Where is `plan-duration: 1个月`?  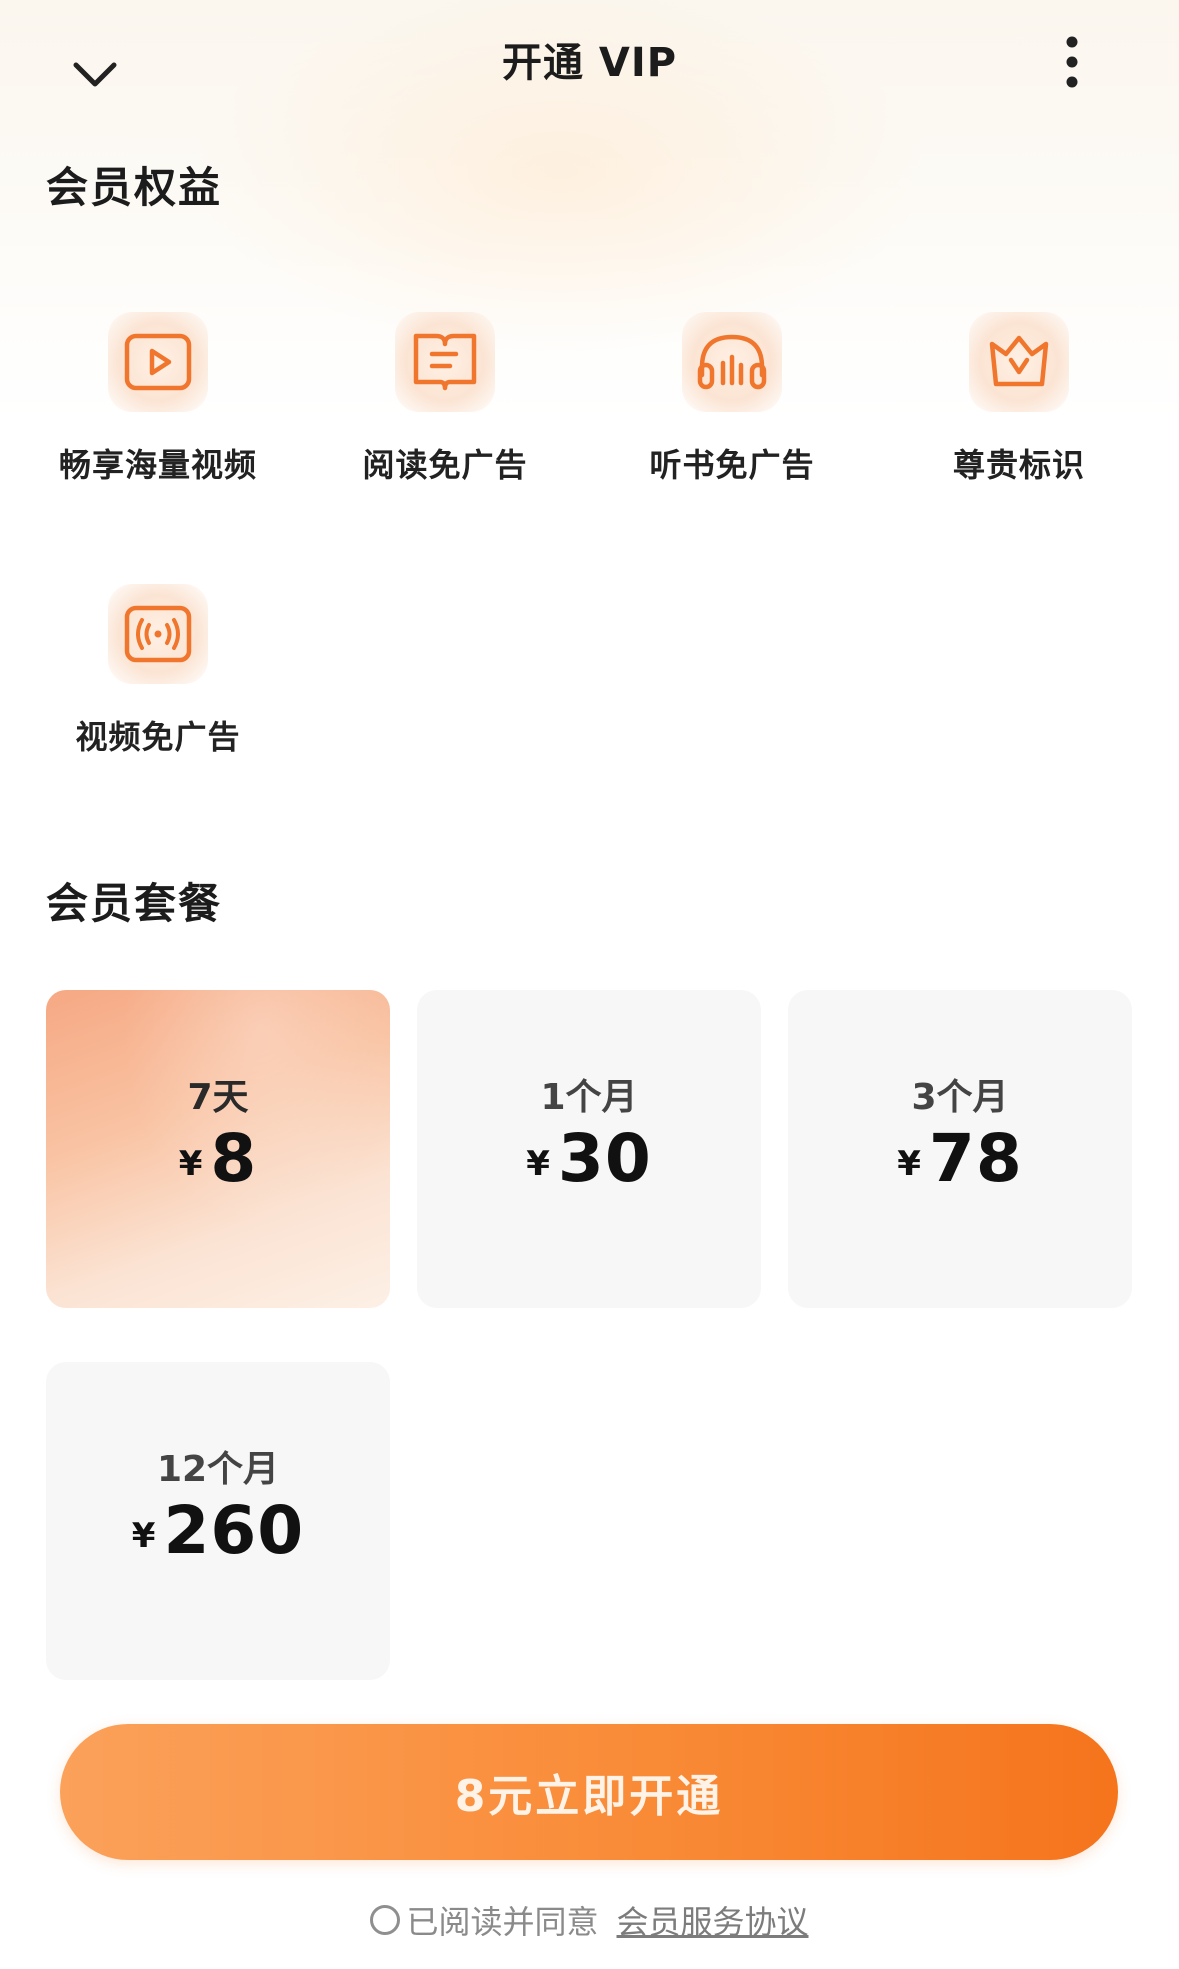
plan-duration: 1个月 is located at coordinates (589, 1097).